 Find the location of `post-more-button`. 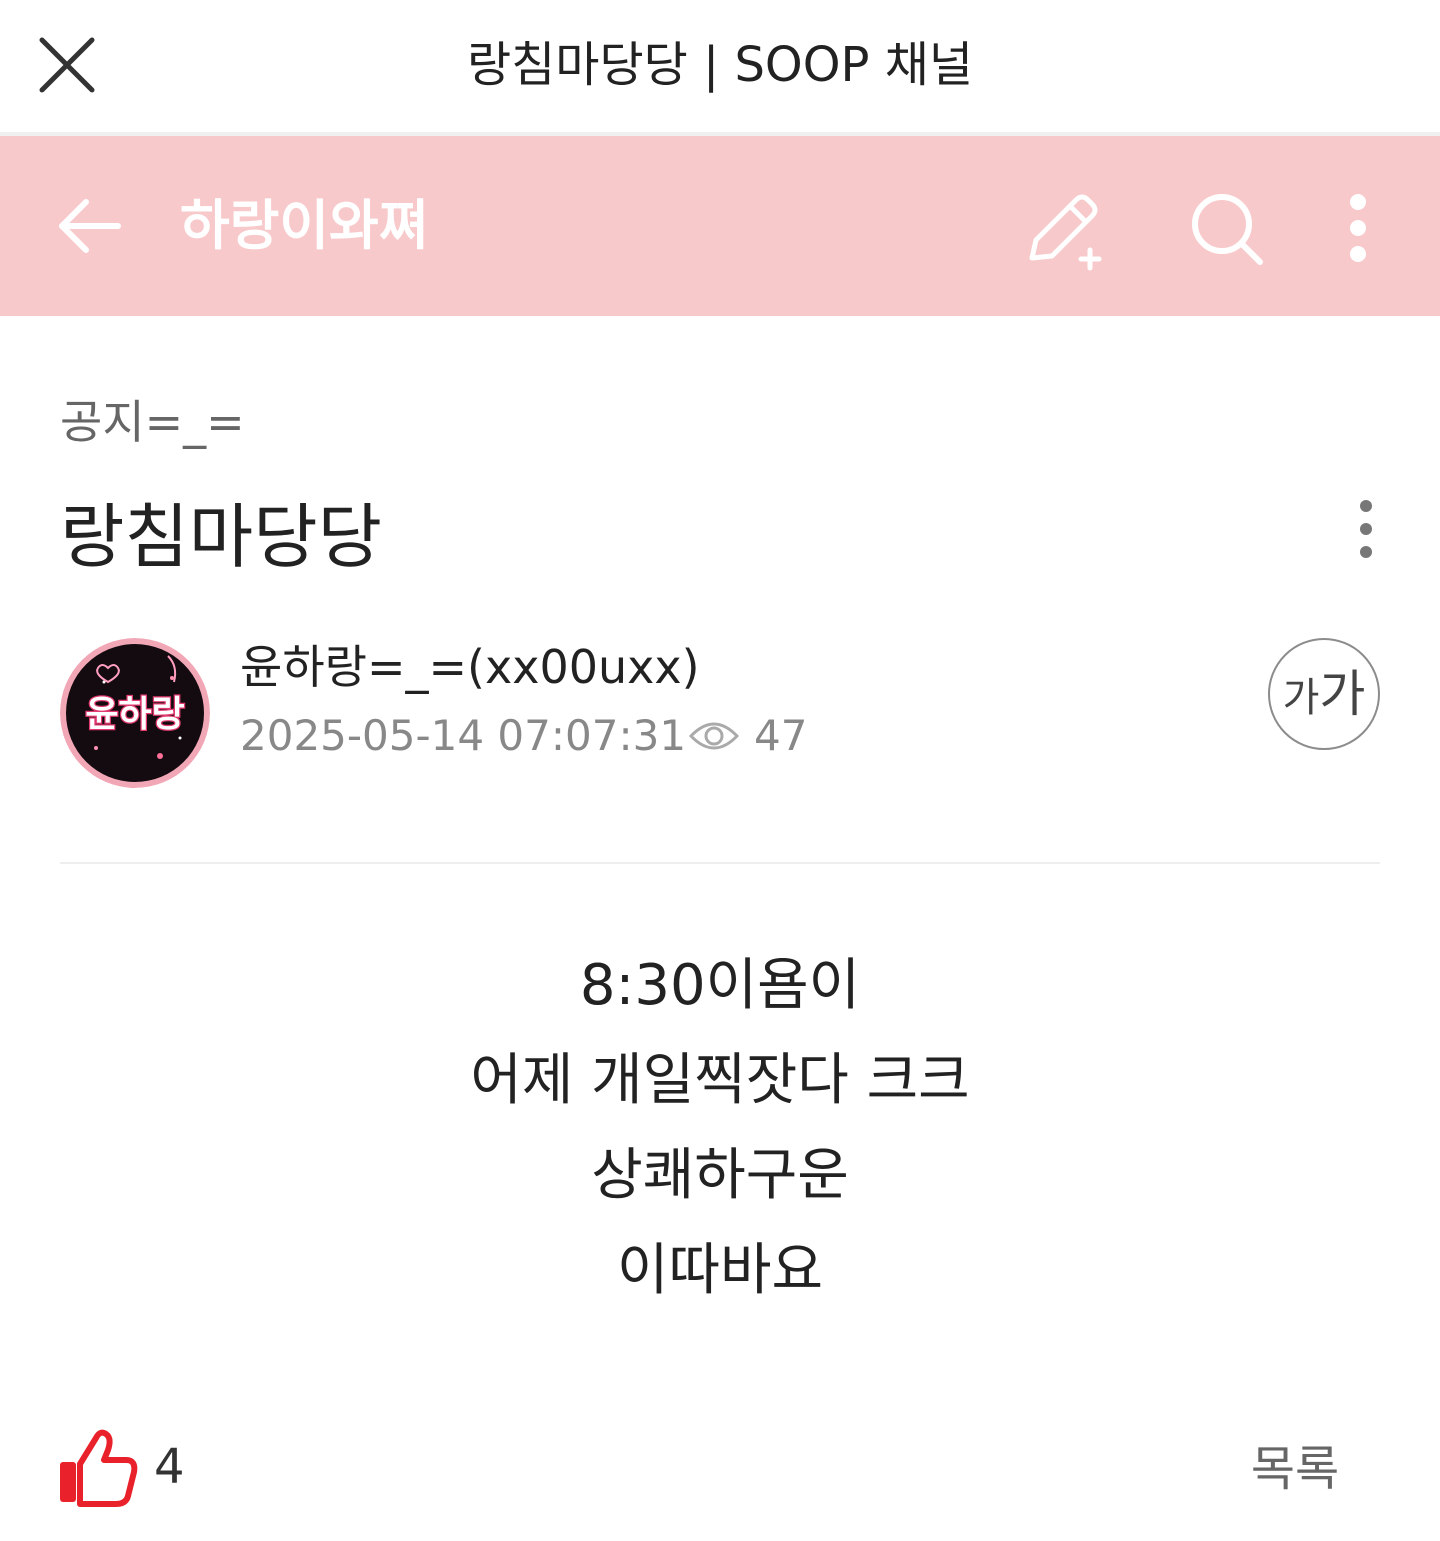

post-more-button is located at coordinates (1366, 530).